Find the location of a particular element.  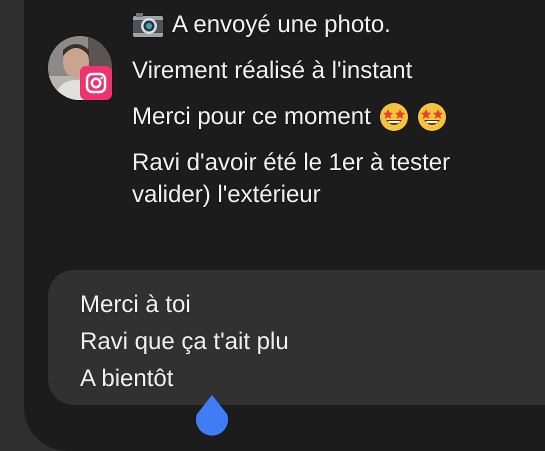

message-text: Ravi d'avoir été le 1er à tester valider) l'extérieur is located at coordinates (291, 179).